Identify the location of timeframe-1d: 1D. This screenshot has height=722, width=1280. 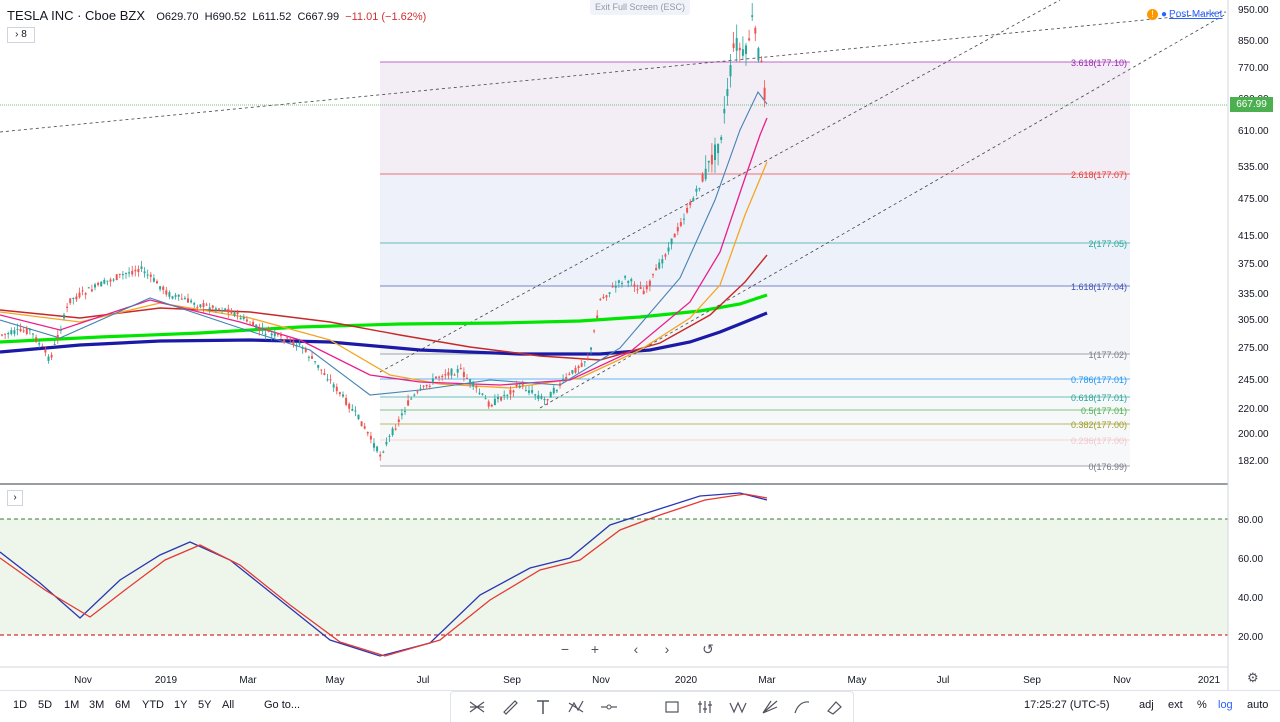
(20, 705).